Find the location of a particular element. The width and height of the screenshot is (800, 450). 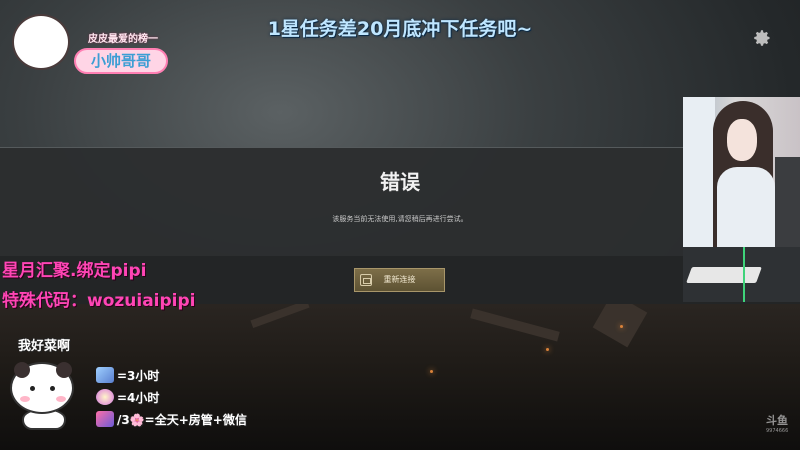

flower-badge-icon is located at coordinates (105, 397).